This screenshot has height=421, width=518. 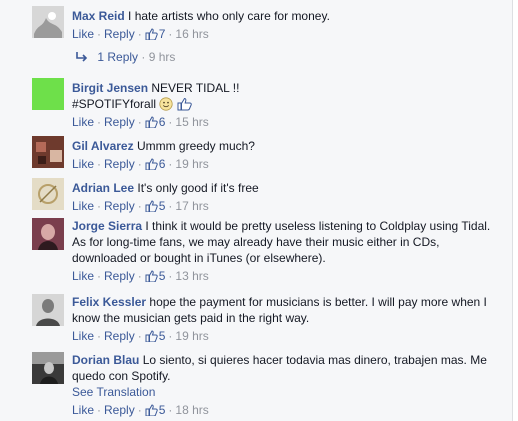 What do you see at coordinates (191, 34) in the screenshot?
I see `comment-time: 16 hrs` at bounding box center [191, 34].